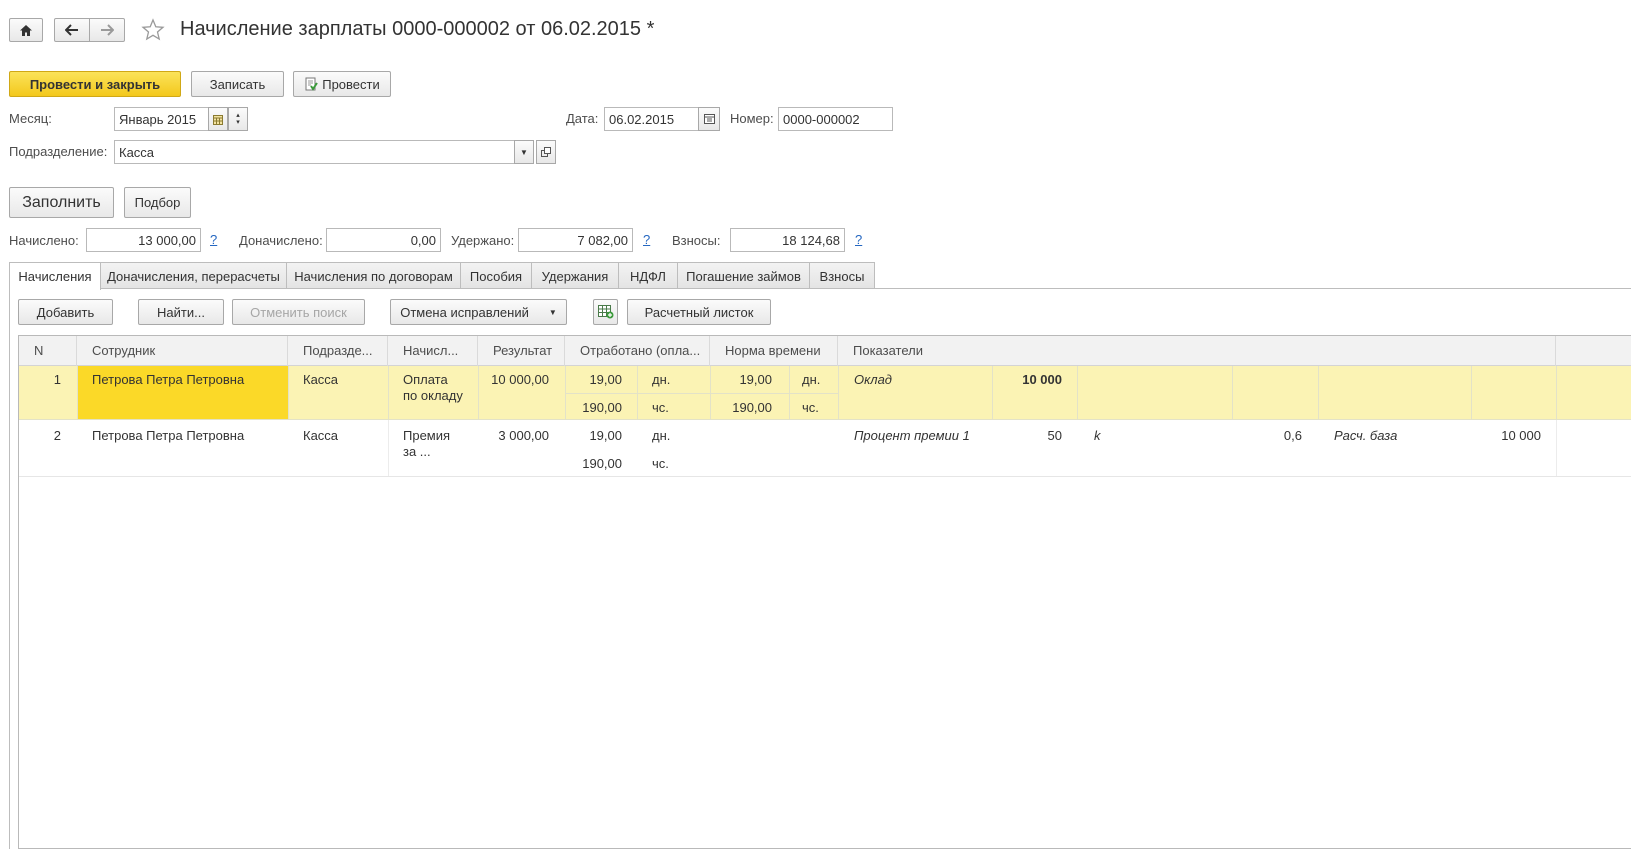 The width and height of the screenshot is (1631, 849). I want to click on number-label: Номер:, so click(752, 118).